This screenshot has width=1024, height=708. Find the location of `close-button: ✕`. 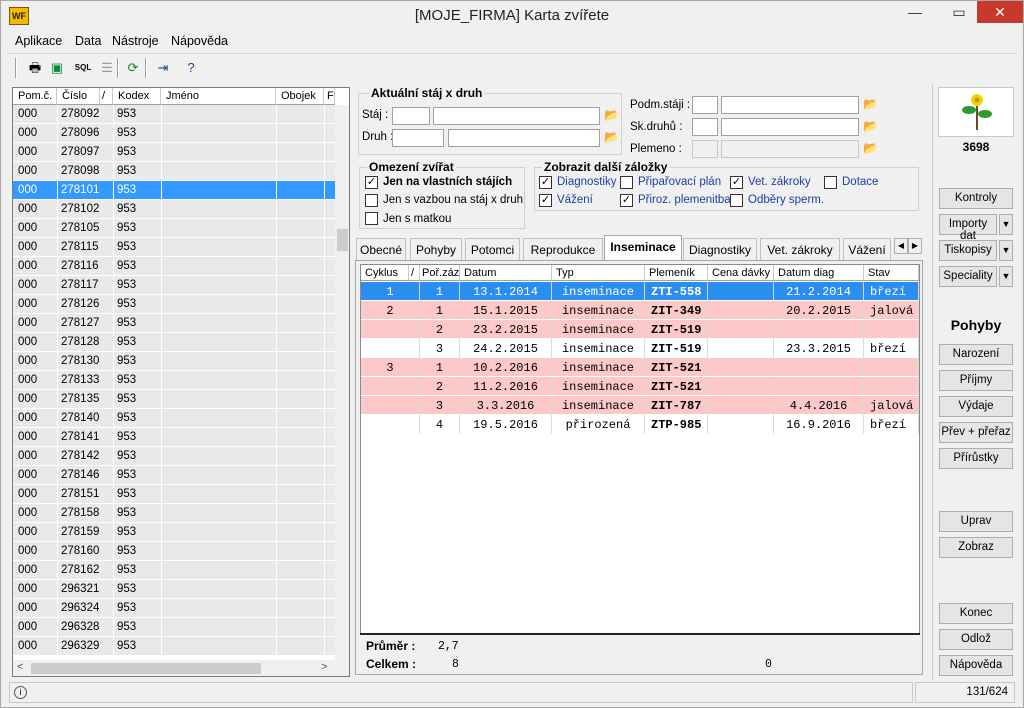

close-button: ✕ is located at coordinates (1000, 12).